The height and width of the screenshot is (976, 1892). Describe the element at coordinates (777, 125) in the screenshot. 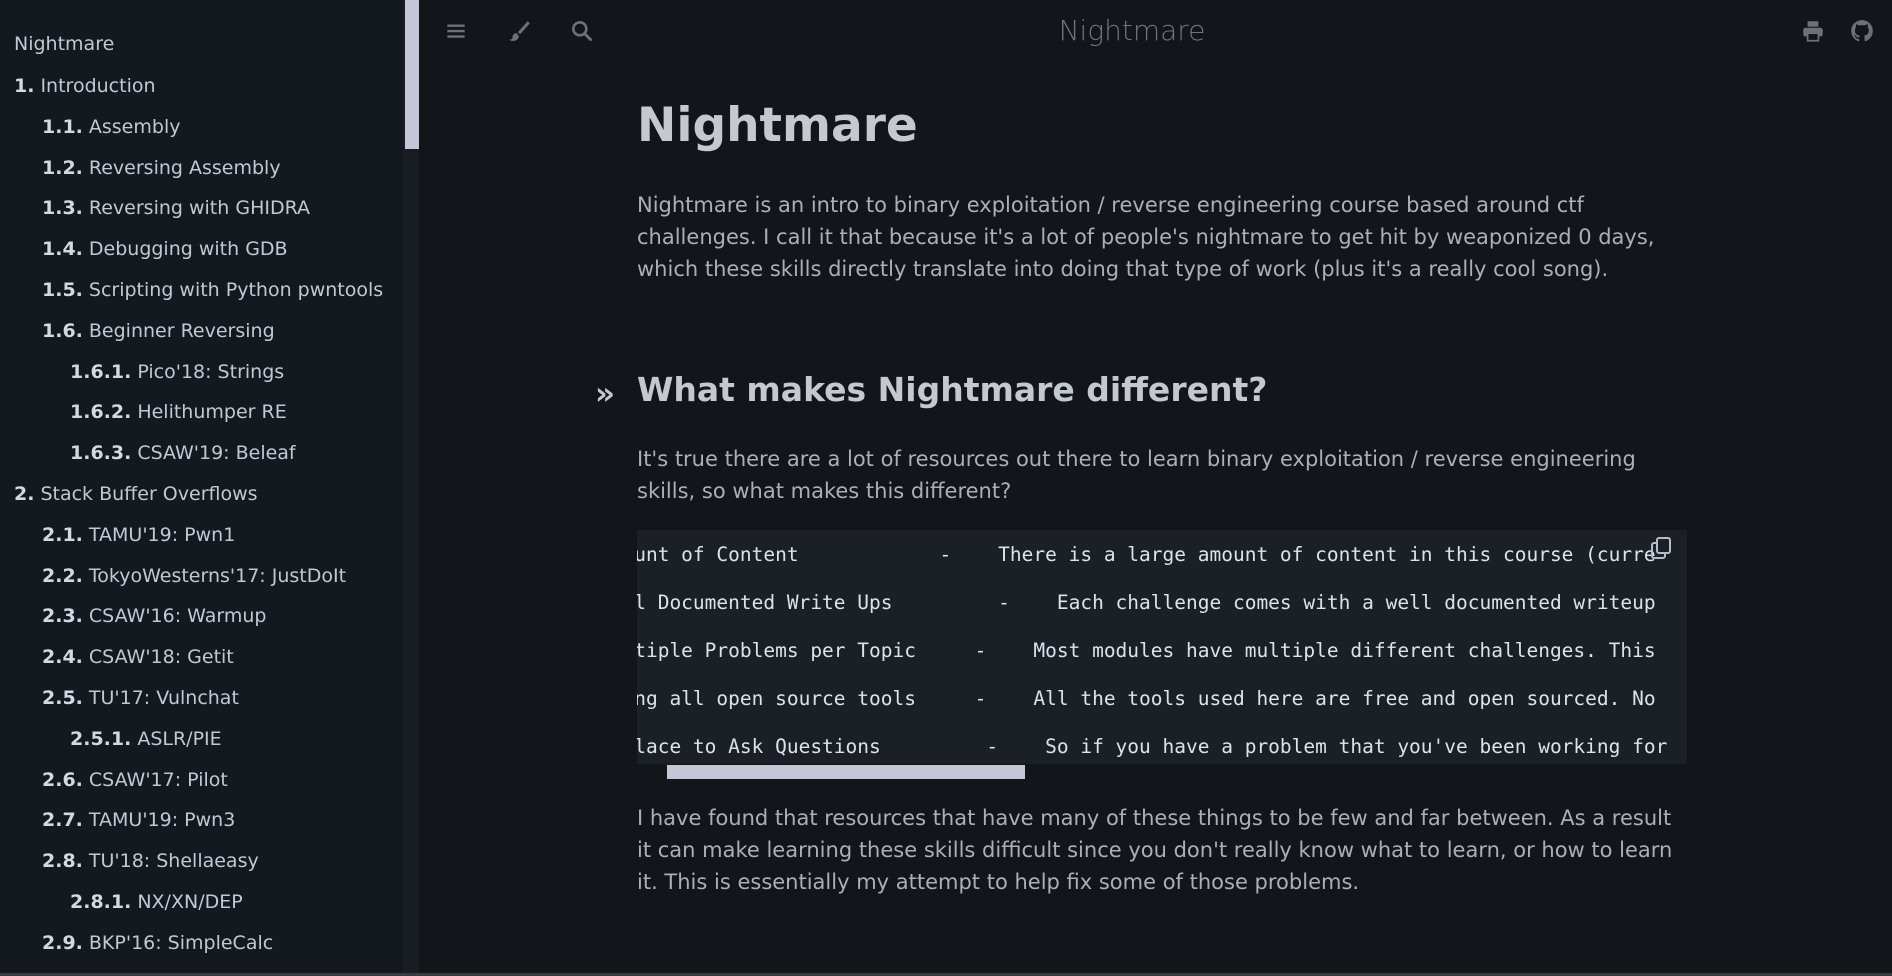

I see `page-title: Nightmare` at that location.